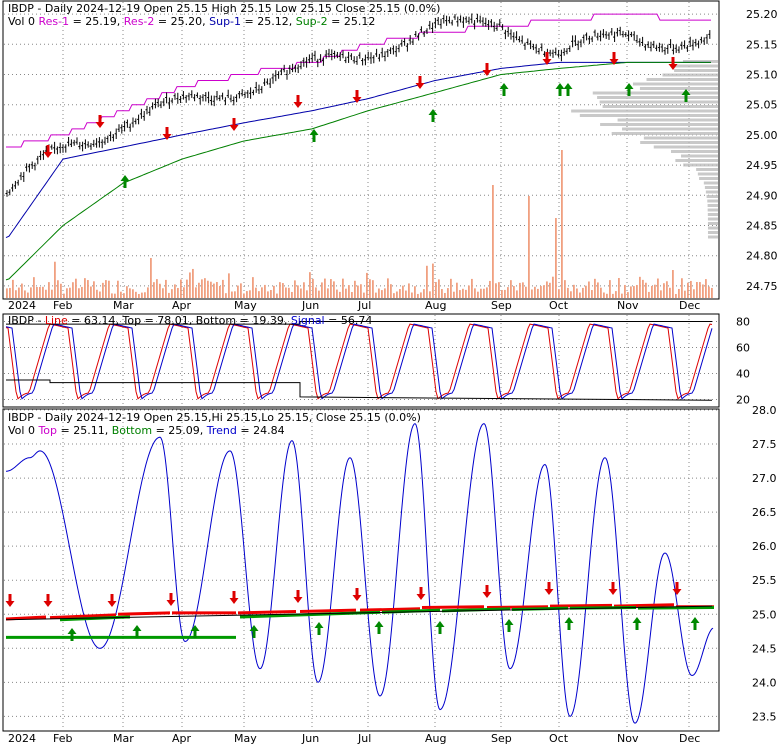 Image resolution: width=780 pixels, height=745 pixels. What do you see at coordinates (268, 21) in the screenshot?
I see `price-header-line2-run: = 25.12,` at bounding box center [268, 21].